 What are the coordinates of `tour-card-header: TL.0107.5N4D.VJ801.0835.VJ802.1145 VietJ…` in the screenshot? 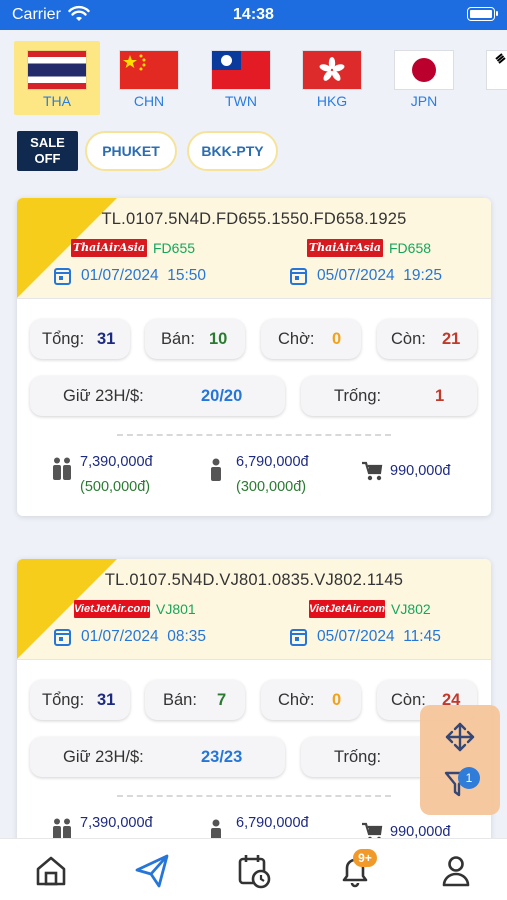 It's located at (254, 609).